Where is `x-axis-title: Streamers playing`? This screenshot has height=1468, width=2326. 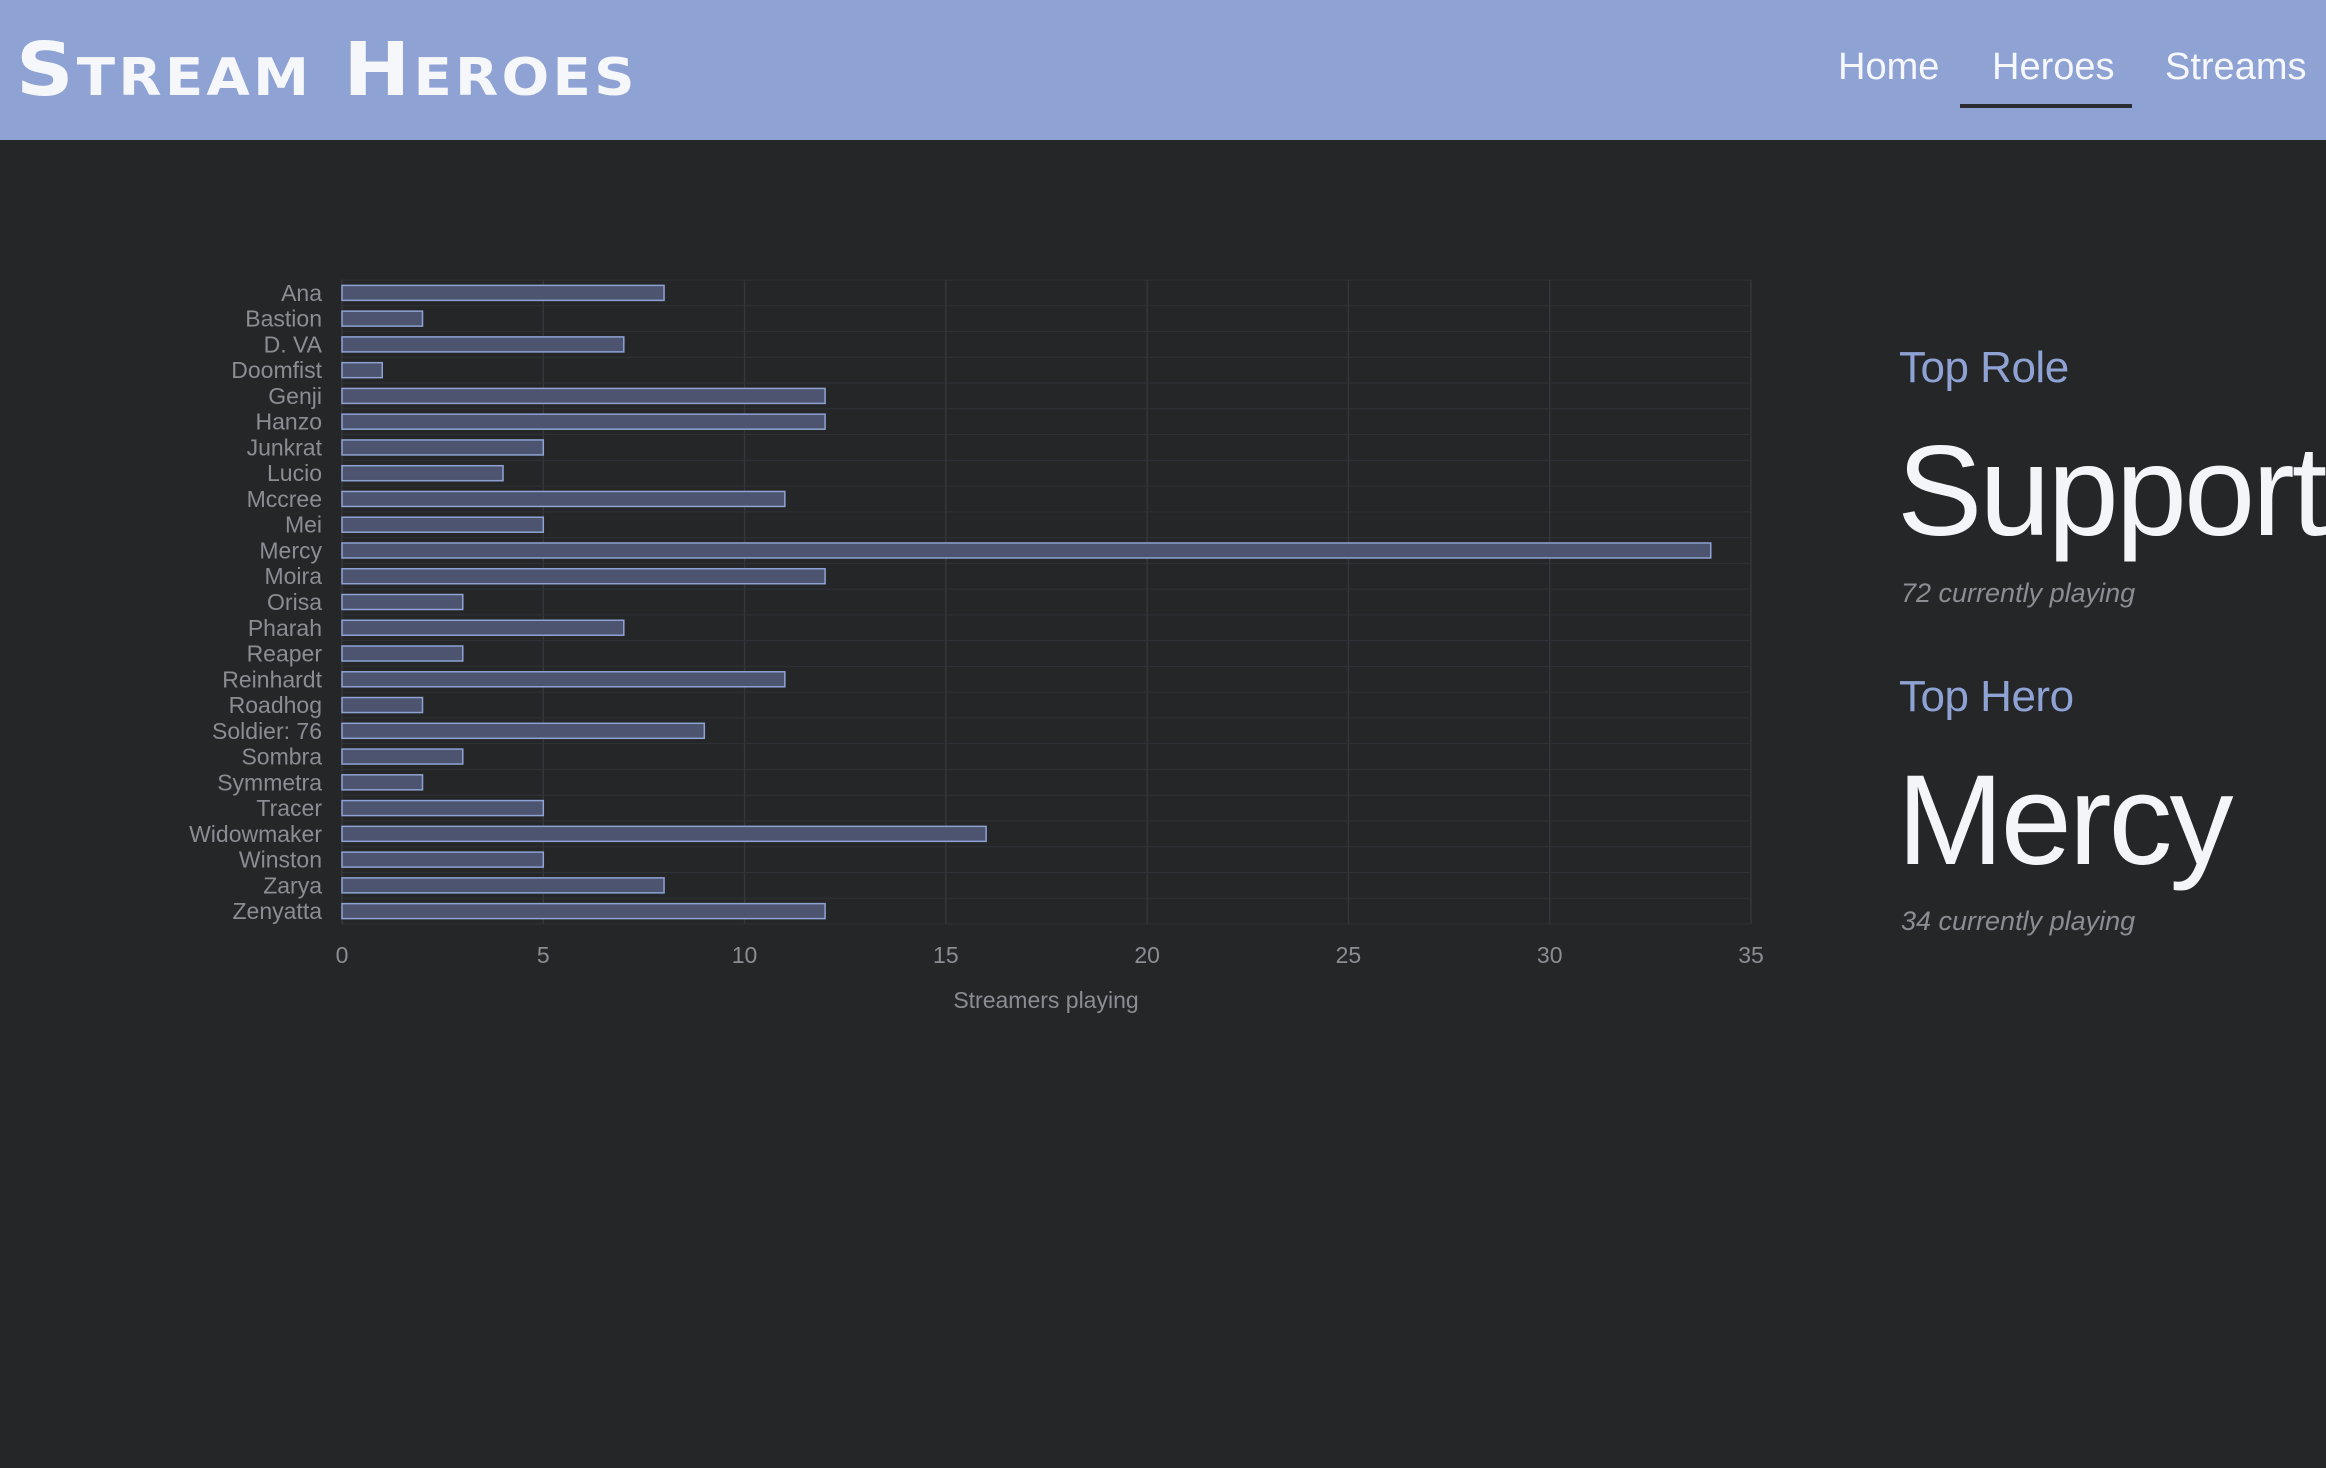 x-axis-title: Streamers playing is located at coordinates (1045, 1000).